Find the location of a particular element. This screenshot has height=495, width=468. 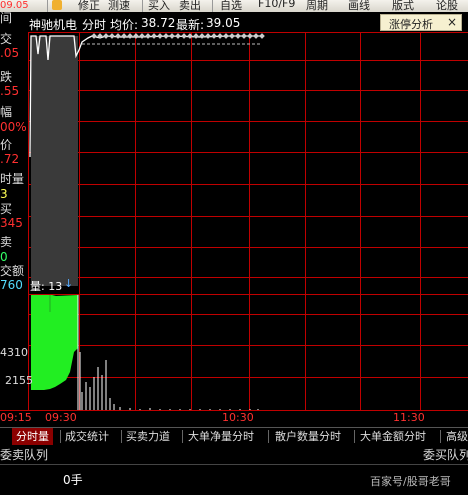

volume-arrow-icon: ↓ is located at coordinates (69, 283).